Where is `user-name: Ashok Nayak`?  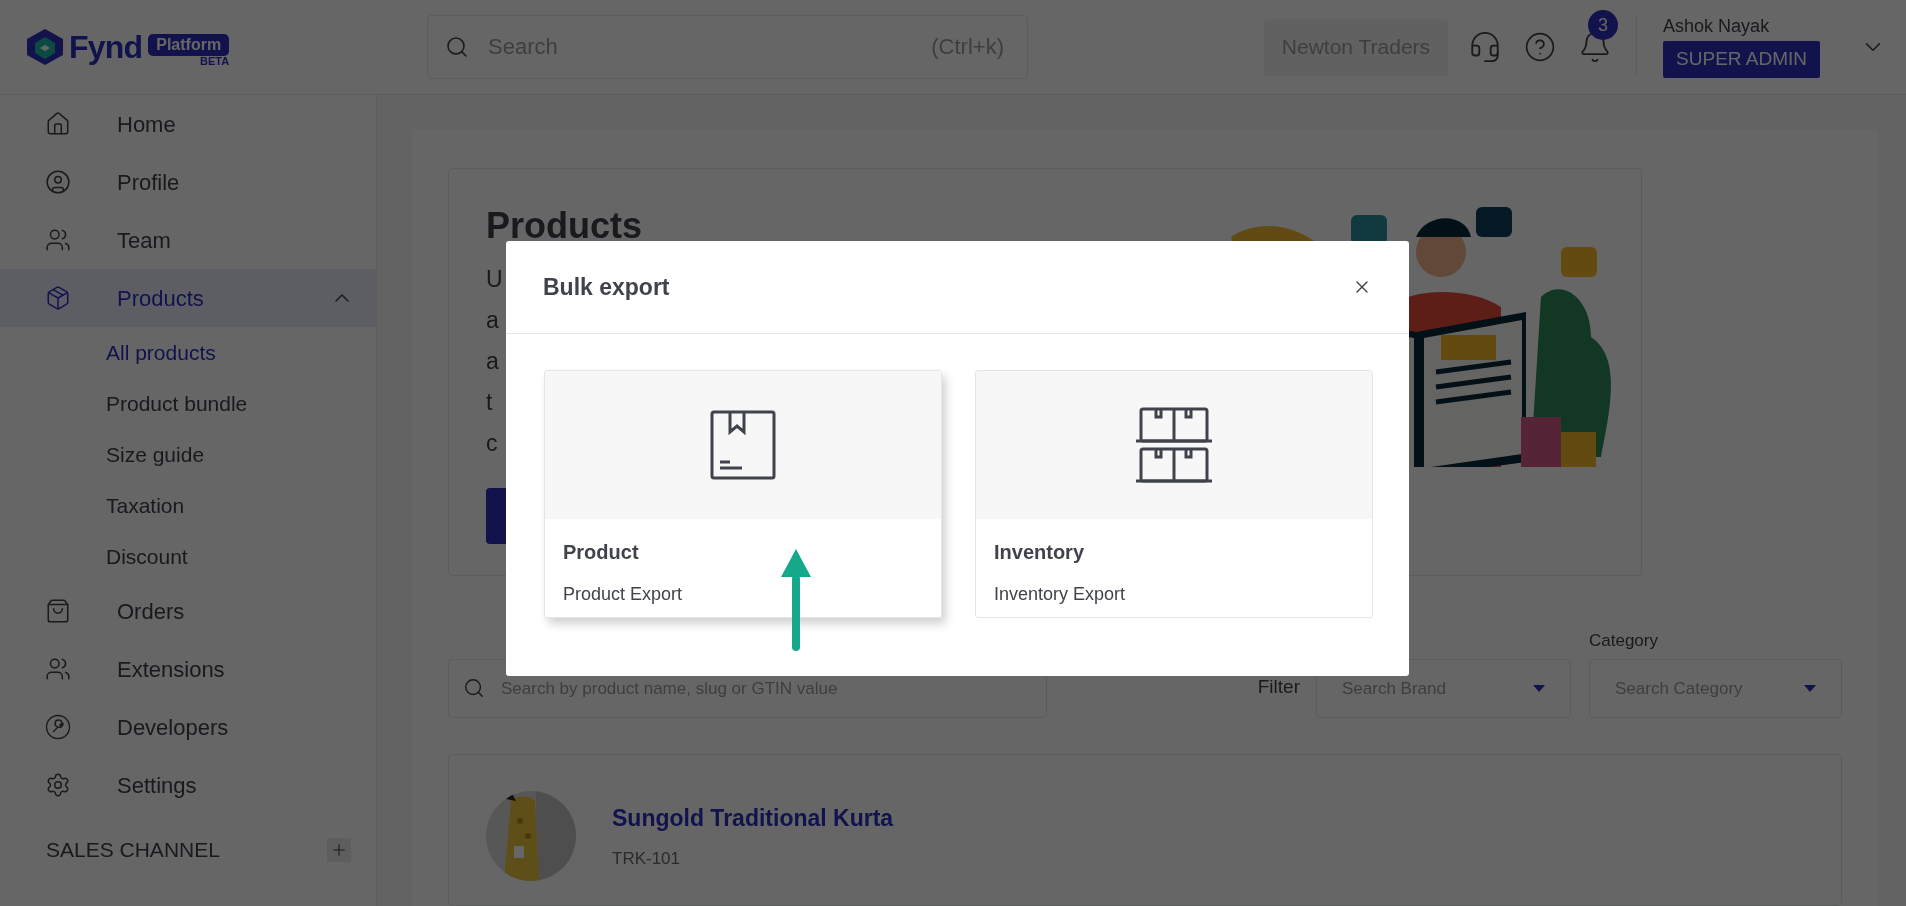 user-name: Ashok Nayak is located at coordinates (1717, 25).